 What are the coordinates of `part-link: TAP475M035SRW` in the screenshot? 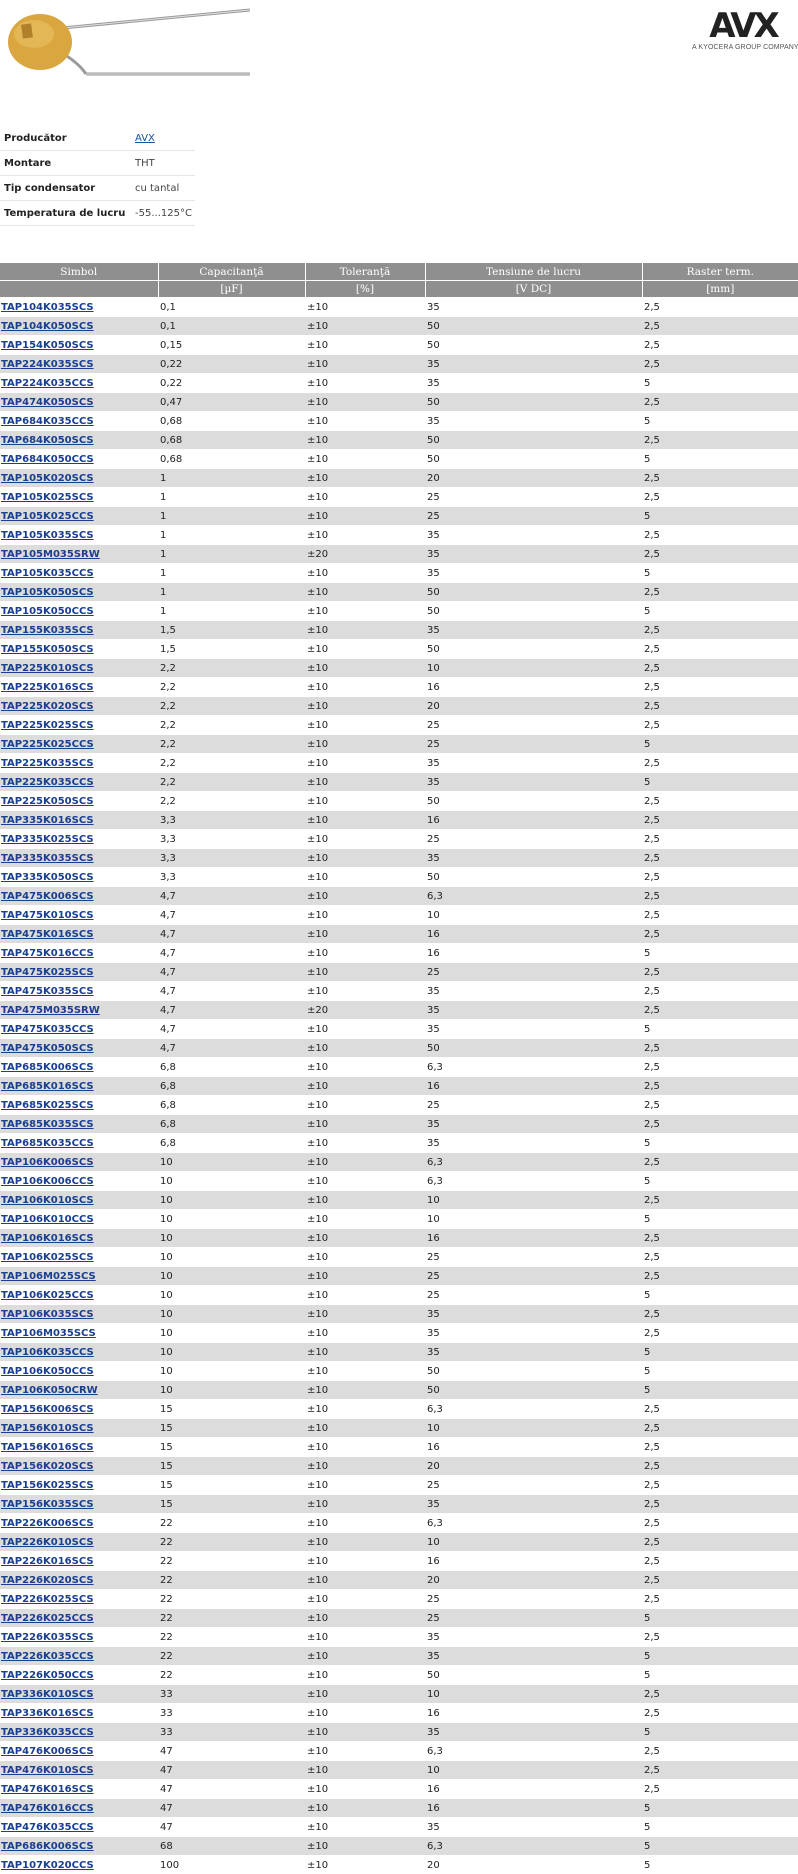 It's located at (50, 1010).